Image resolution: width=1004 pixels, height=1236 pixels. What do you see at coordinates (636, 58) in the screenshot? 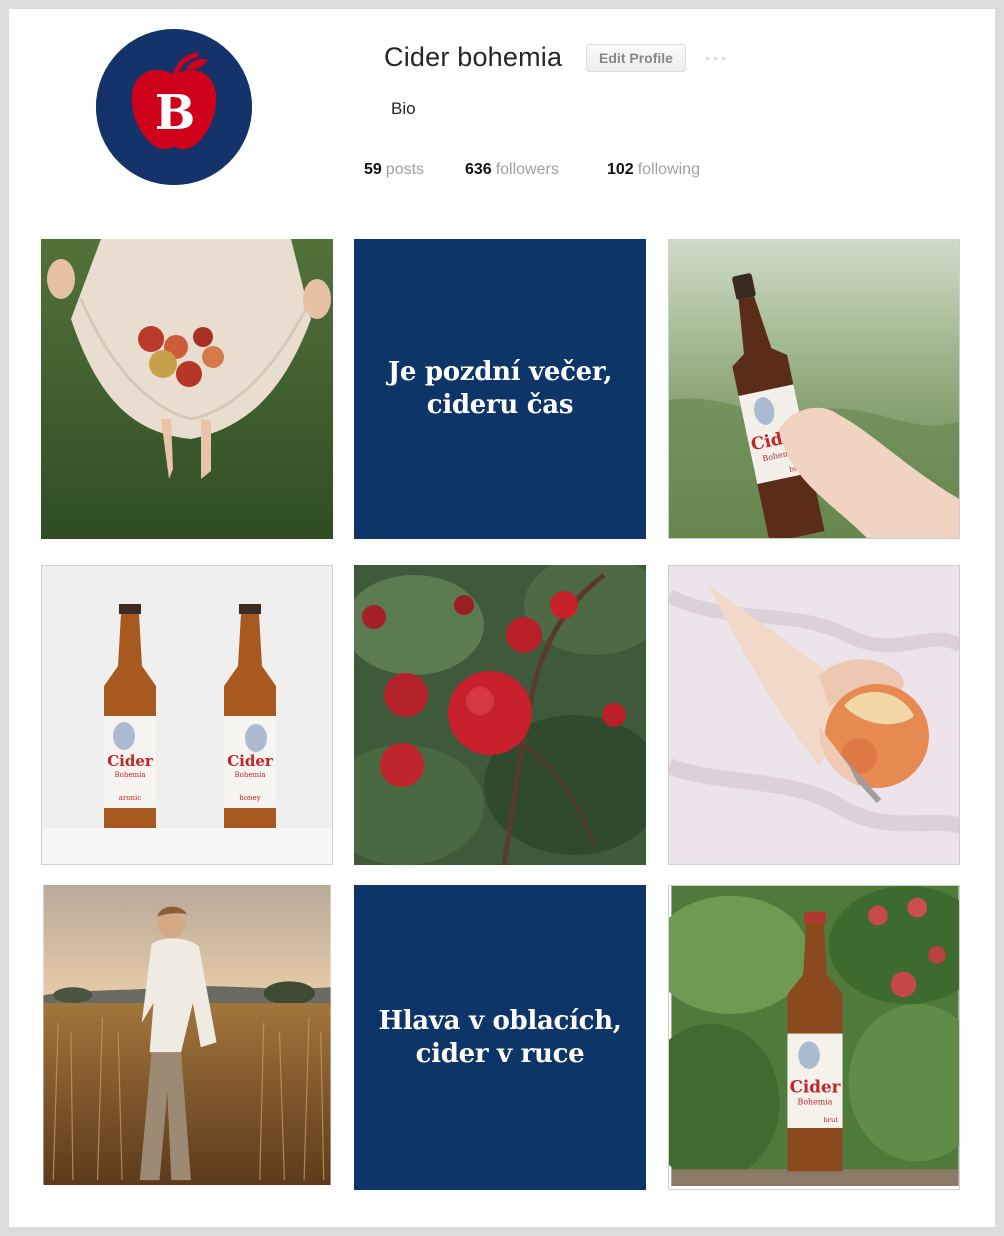
I see `edit-profile-button: Edit Profile` at bounding box center [636, 58].